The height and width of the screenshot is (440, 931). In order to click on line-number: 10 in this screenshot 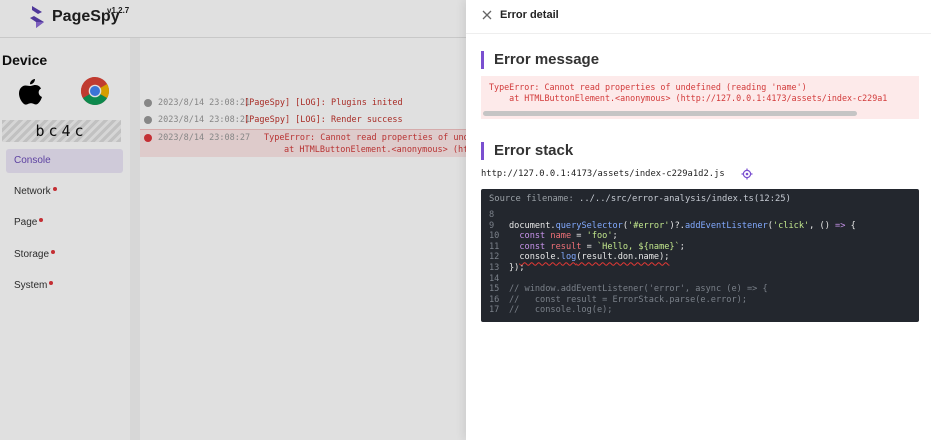, I will do `click(494, 236)`.